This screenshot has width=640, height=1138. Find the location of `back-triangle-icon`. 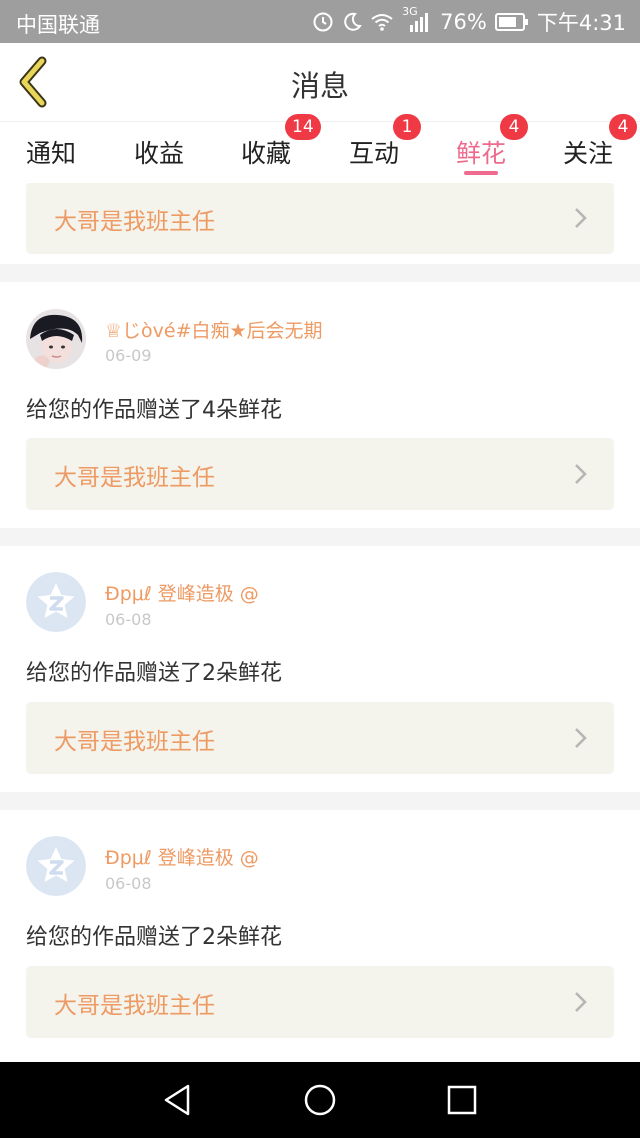

back-triangle-icon is located at coordinates (177, 1100).